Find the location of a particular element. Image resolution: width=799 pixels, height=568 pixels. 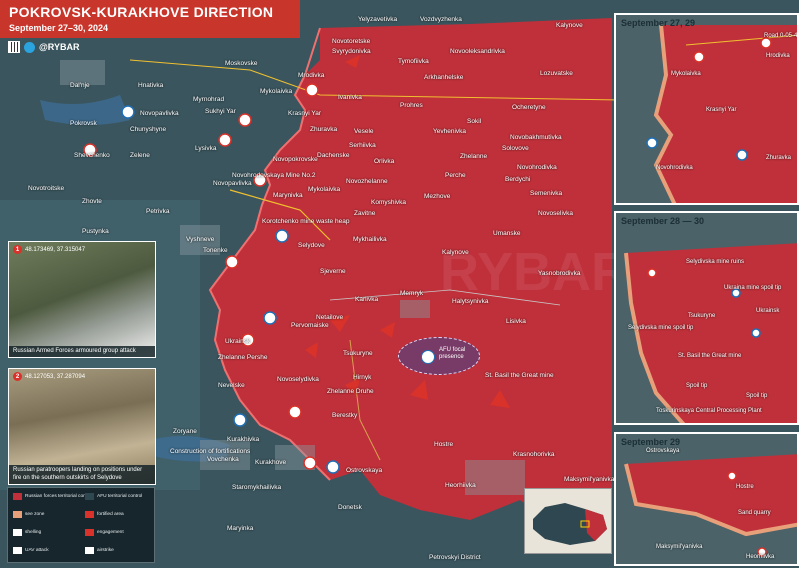

place-label: Zavitne is located at coordinates (365, 213).